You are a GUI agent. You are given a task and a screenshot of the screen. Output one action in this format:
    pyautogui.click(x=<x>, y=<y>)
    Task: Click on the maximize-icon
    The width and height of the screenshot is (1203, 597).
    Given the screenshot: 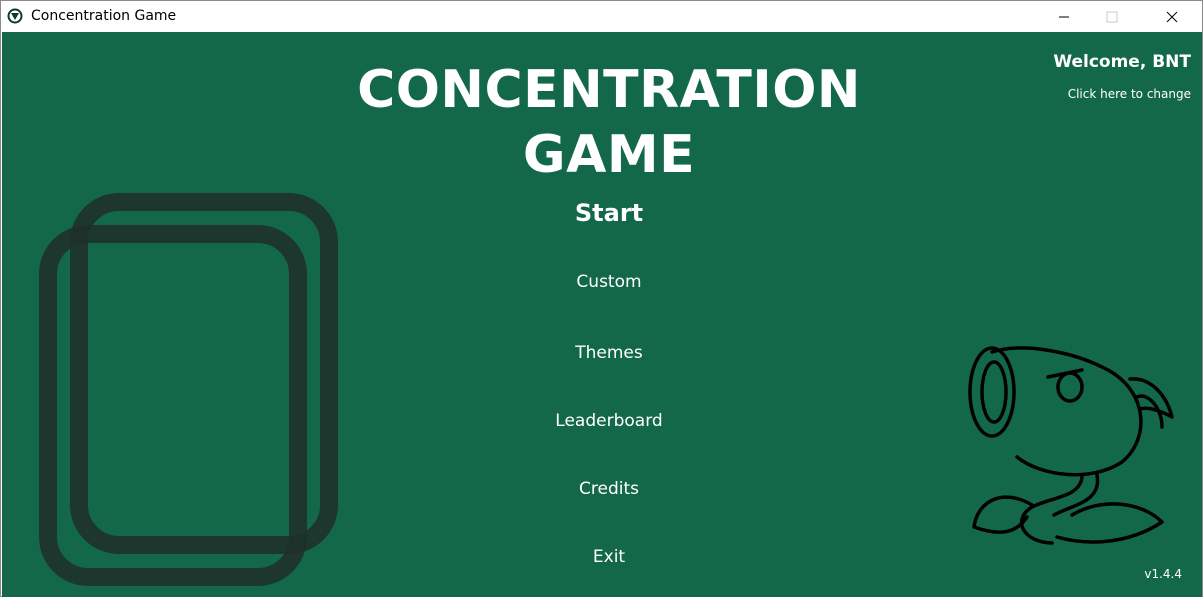 What is the action you would take?
    pyautogui.click(x=1112, y=16)
    